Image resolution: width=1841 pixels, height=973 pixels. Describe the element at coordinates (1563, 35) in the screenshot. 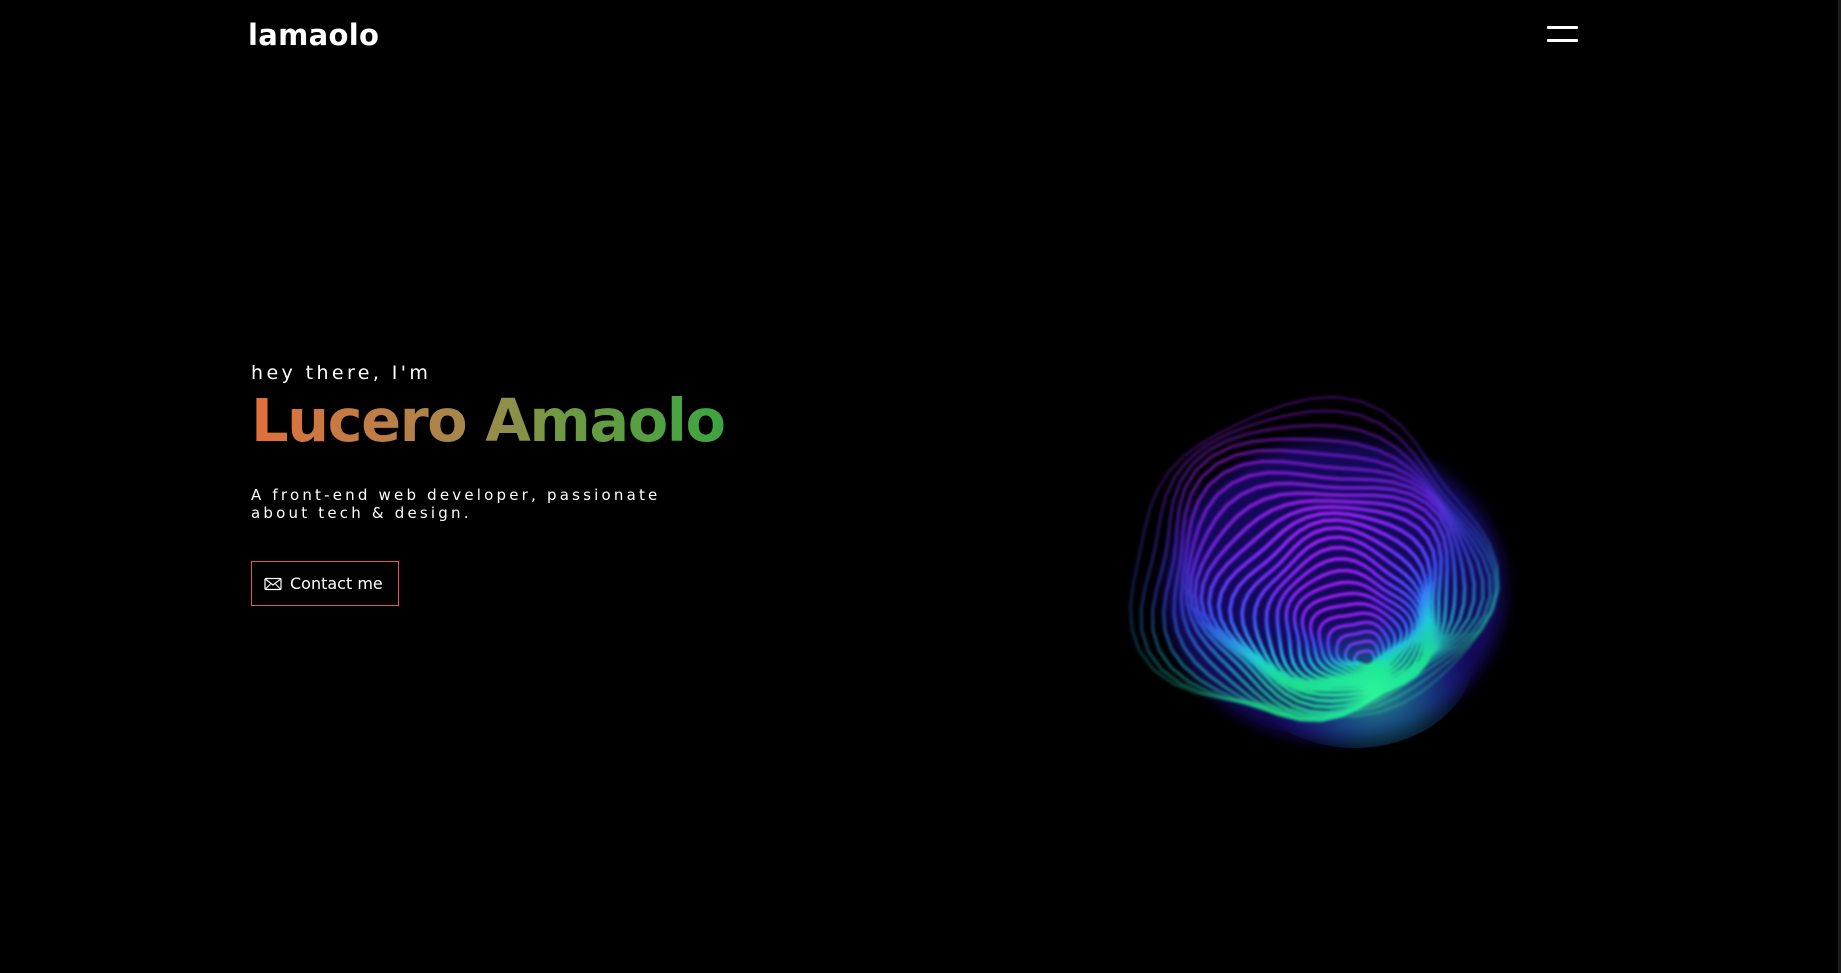

I see `hamburger-menu-button` at that location.